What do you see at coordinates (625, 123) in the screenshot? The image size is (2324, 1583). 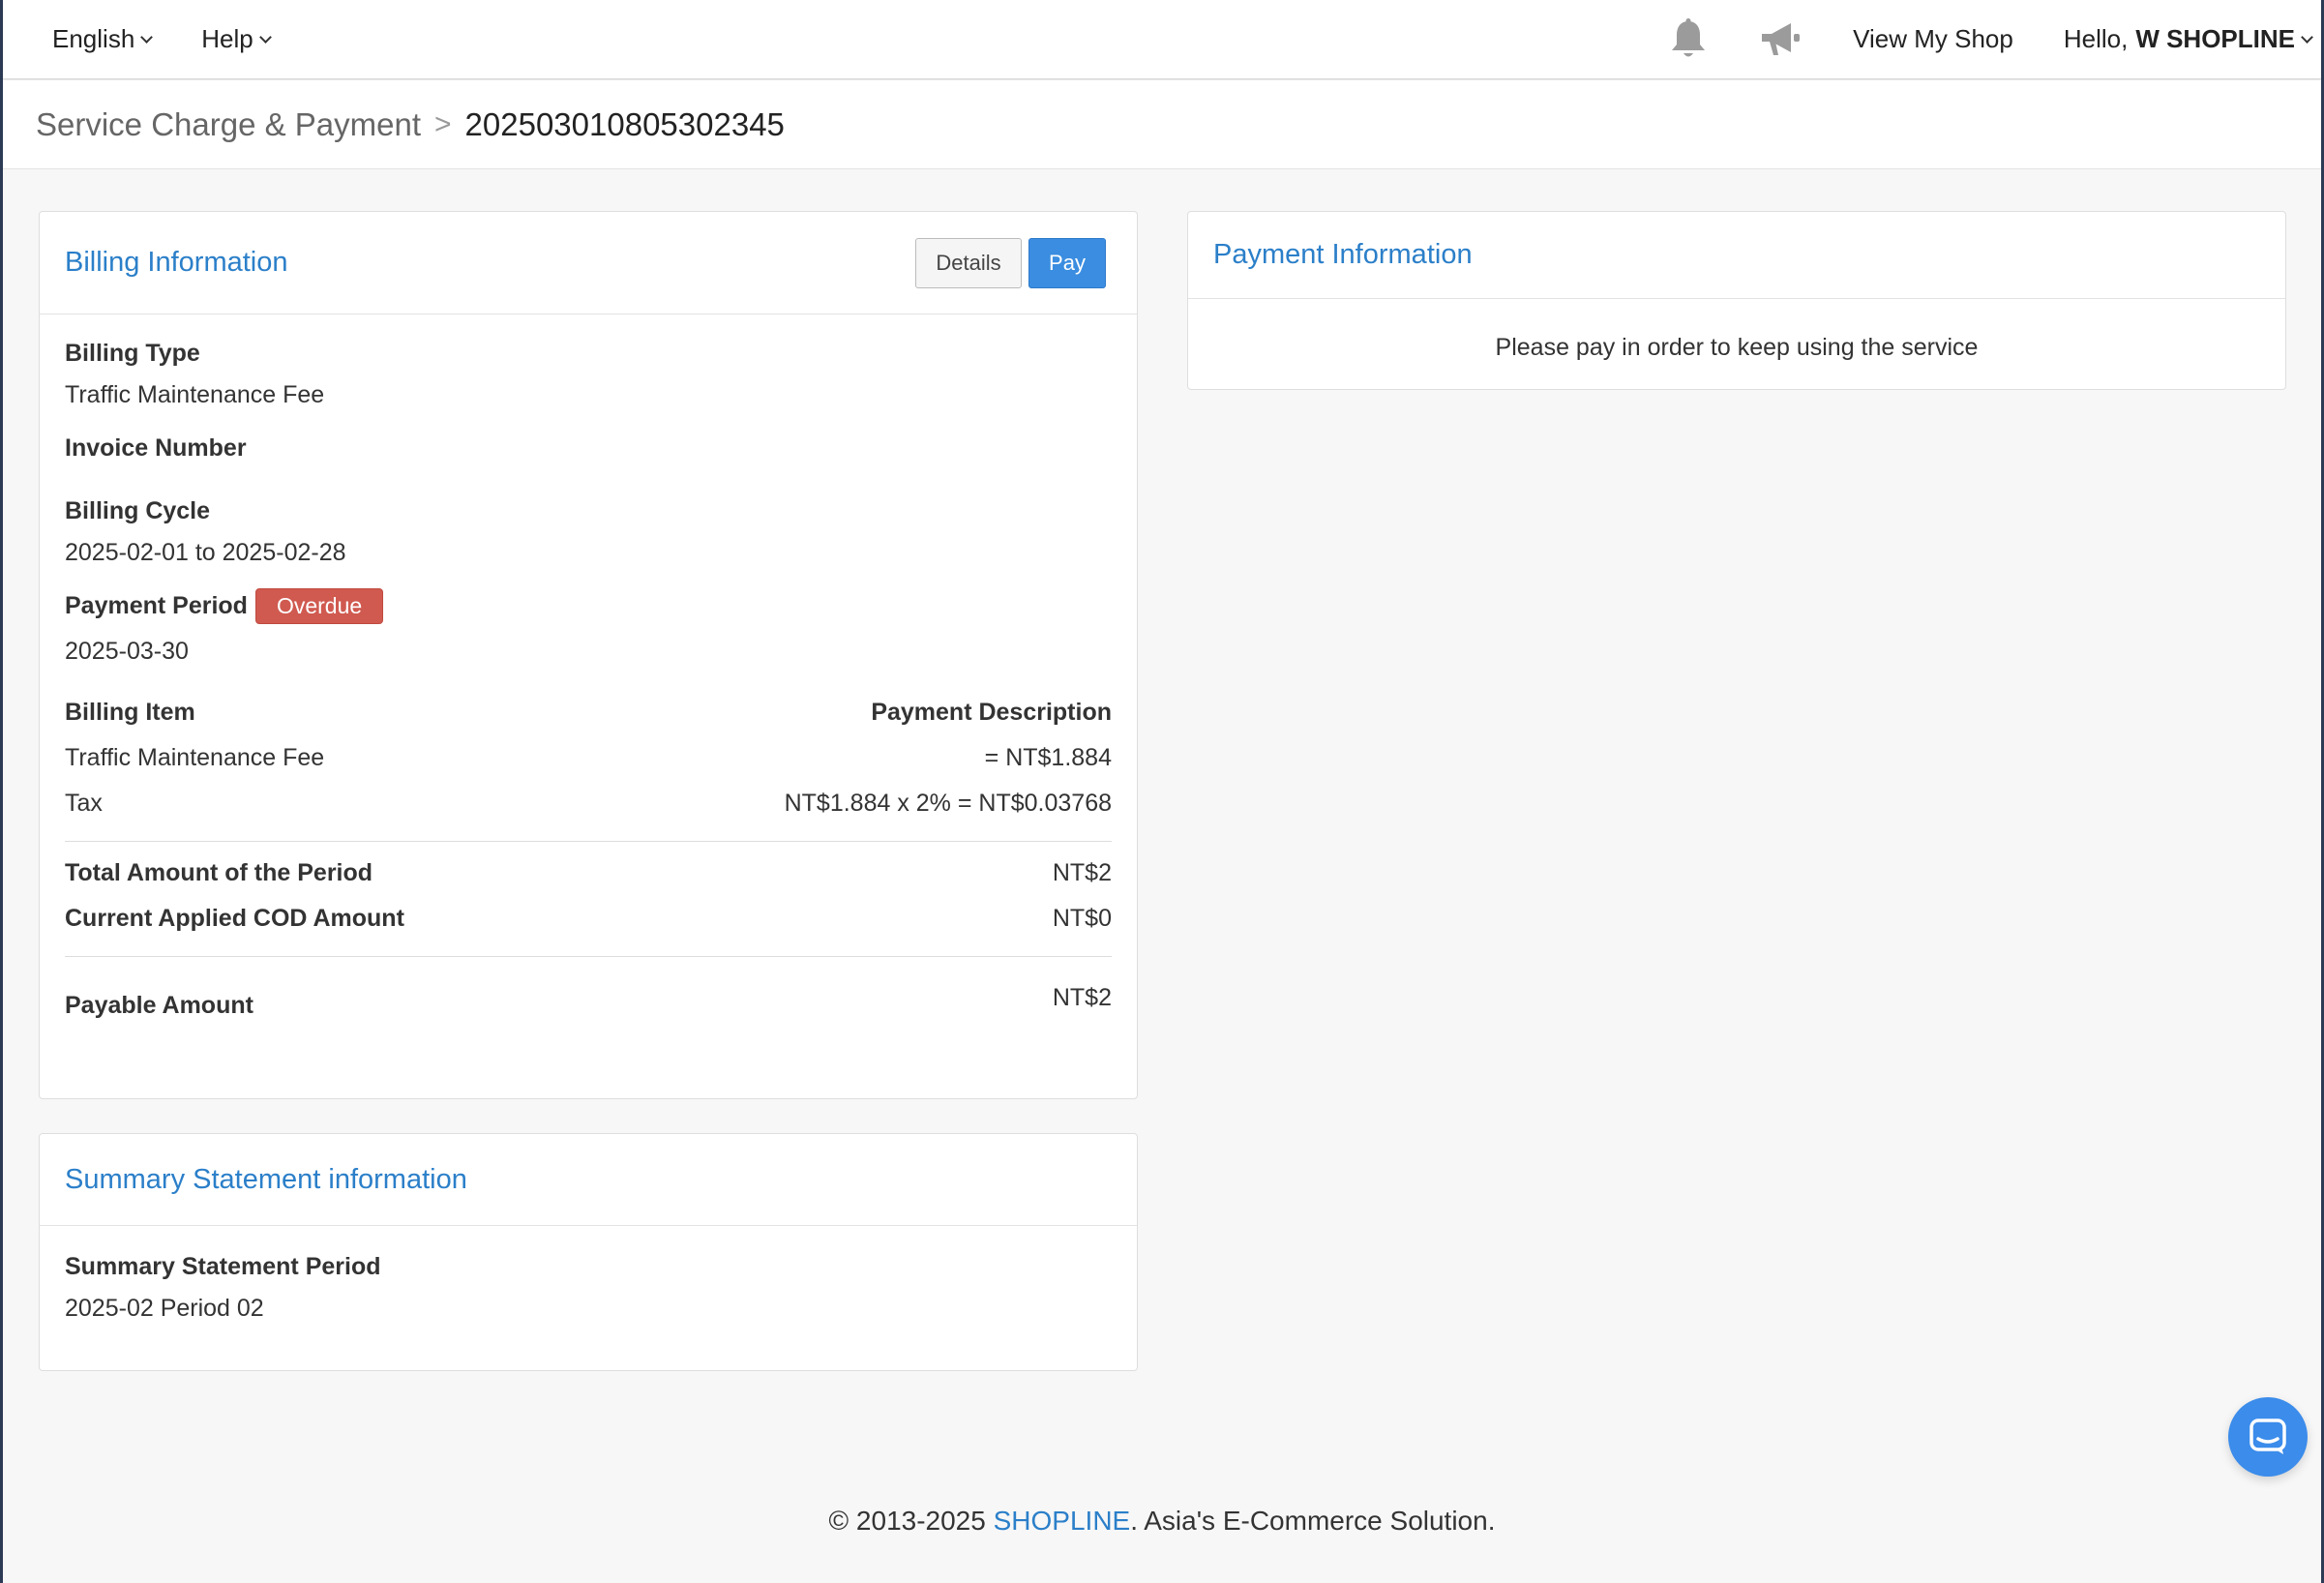 I see `breadcrumb-current: 202503010805302345` at bounding box center [625, 123].